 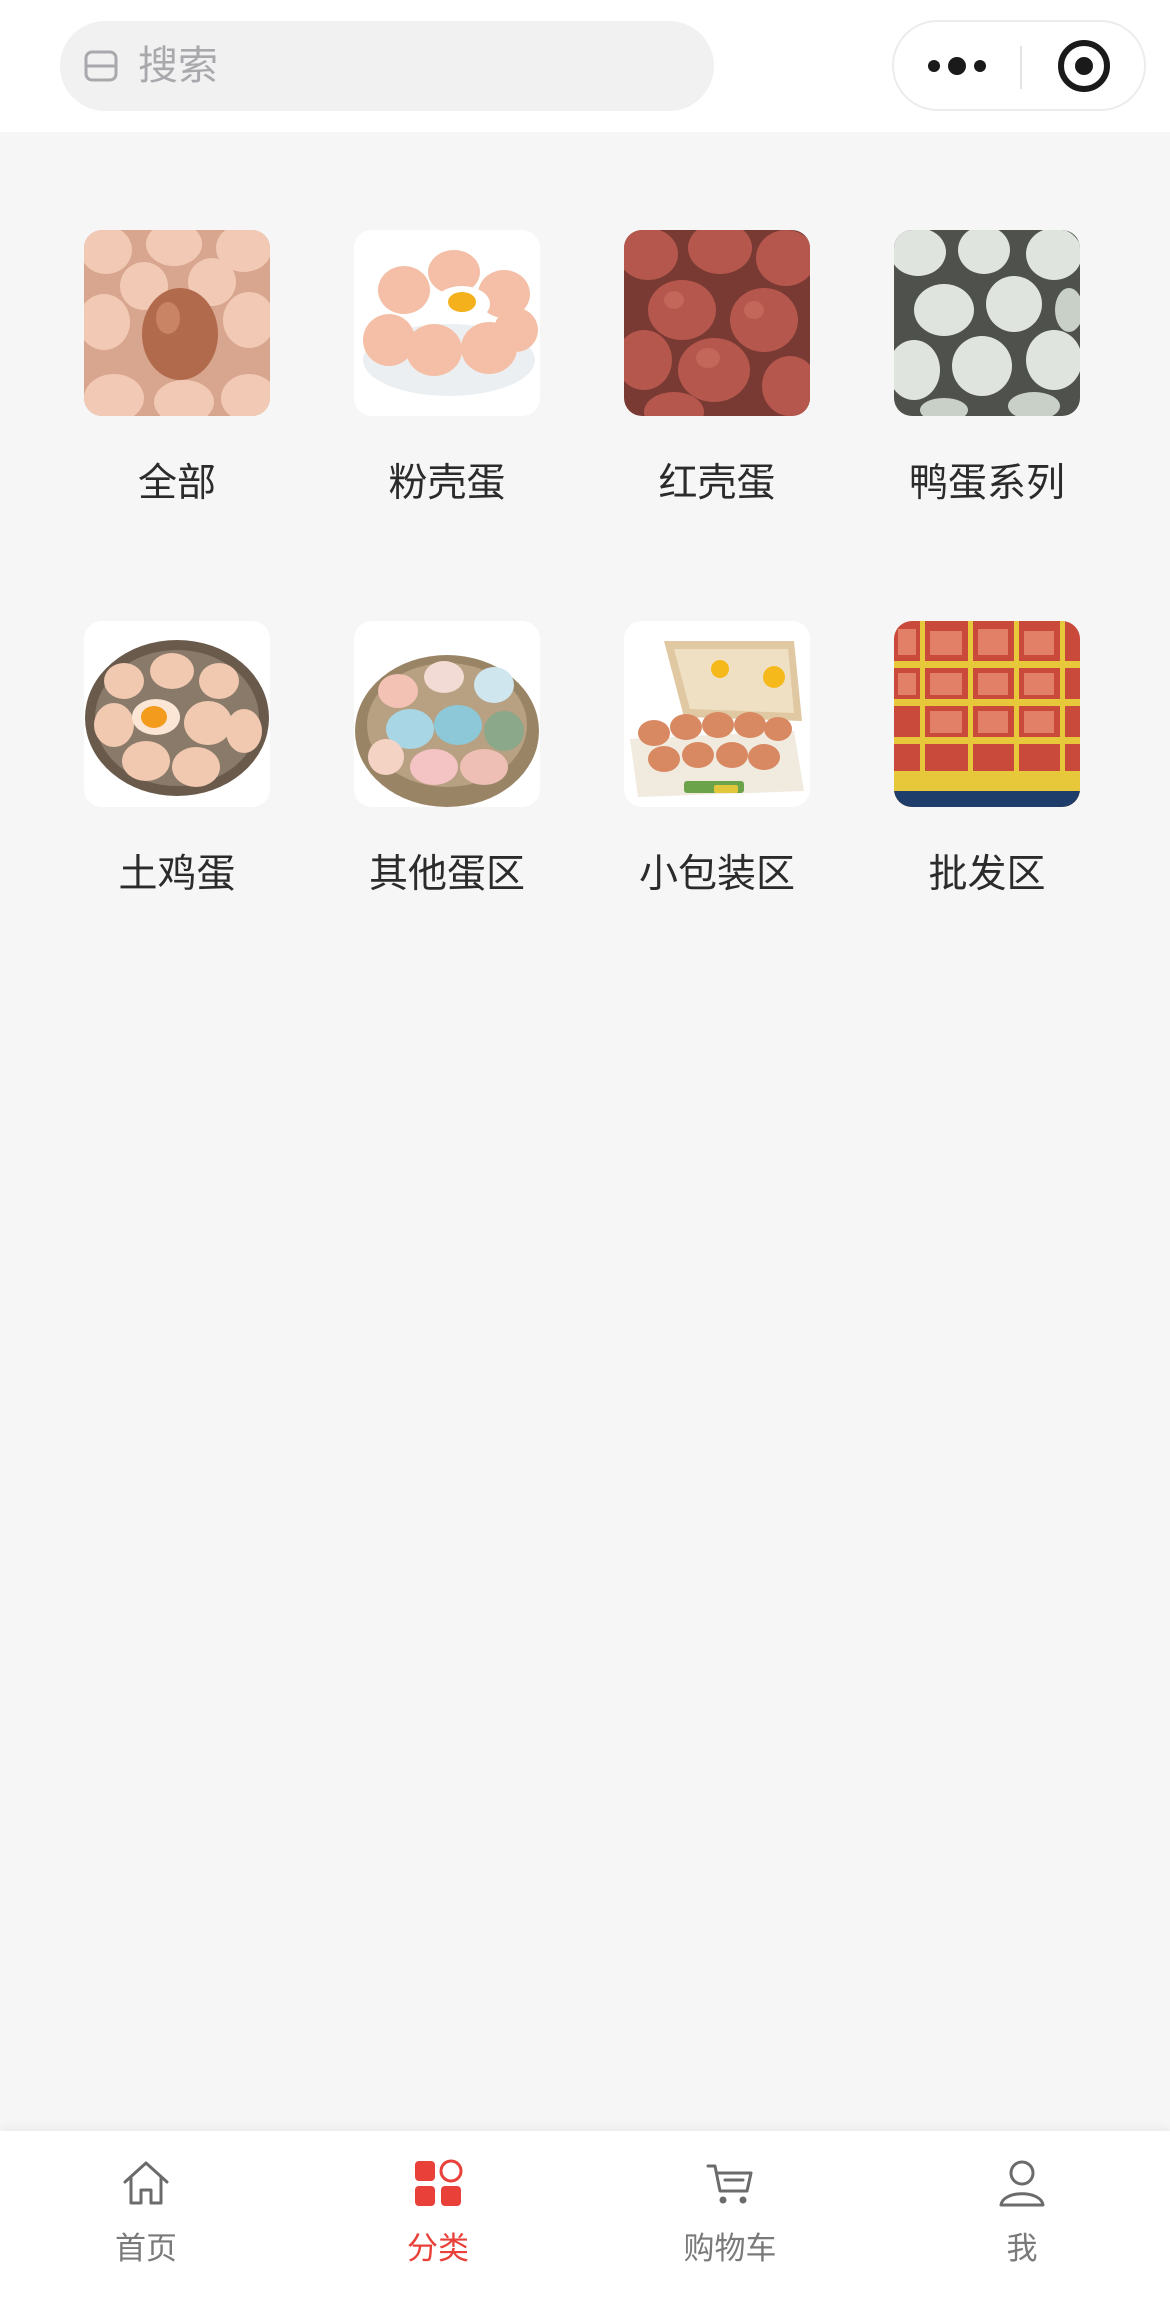 I want to click on target-close-icon, so click(x=1084, y=66).